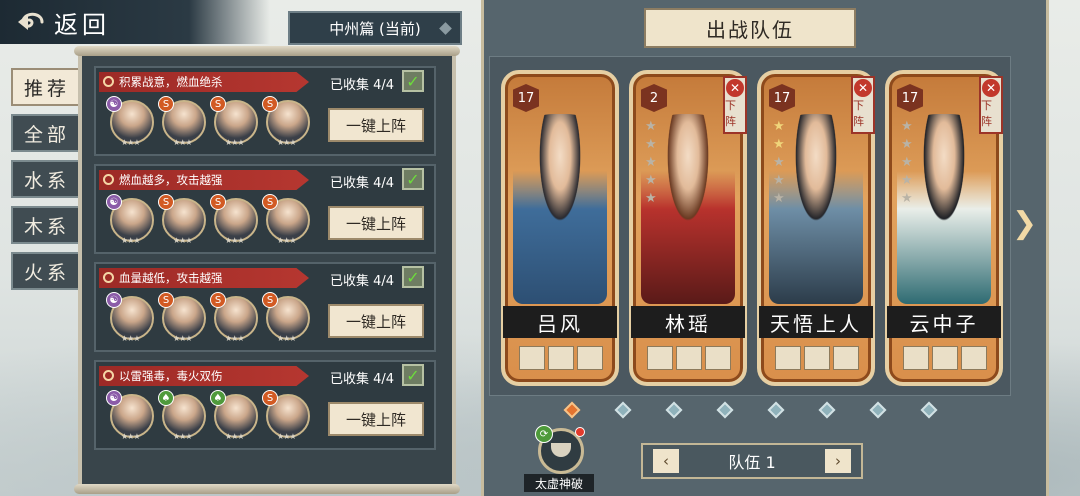  What do you see at coordinates (526, 98) in the screenshot?
I see `level-badge: 17` at bounding box center [526, 98].